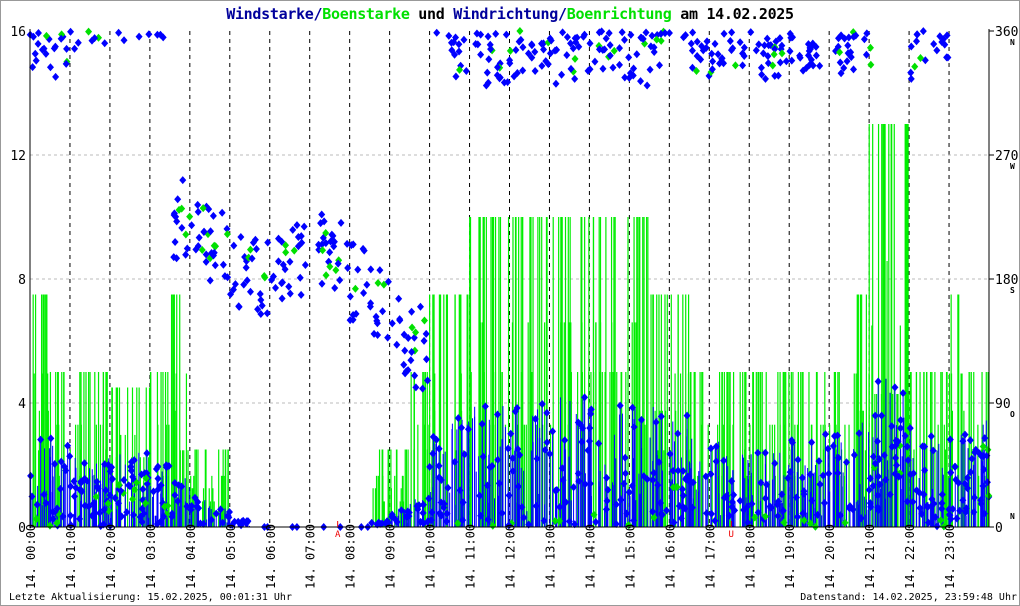 The height and width of the screenshot is (606, 1020). I want to click on y-tick-label-left: 8, so click(22, 280).